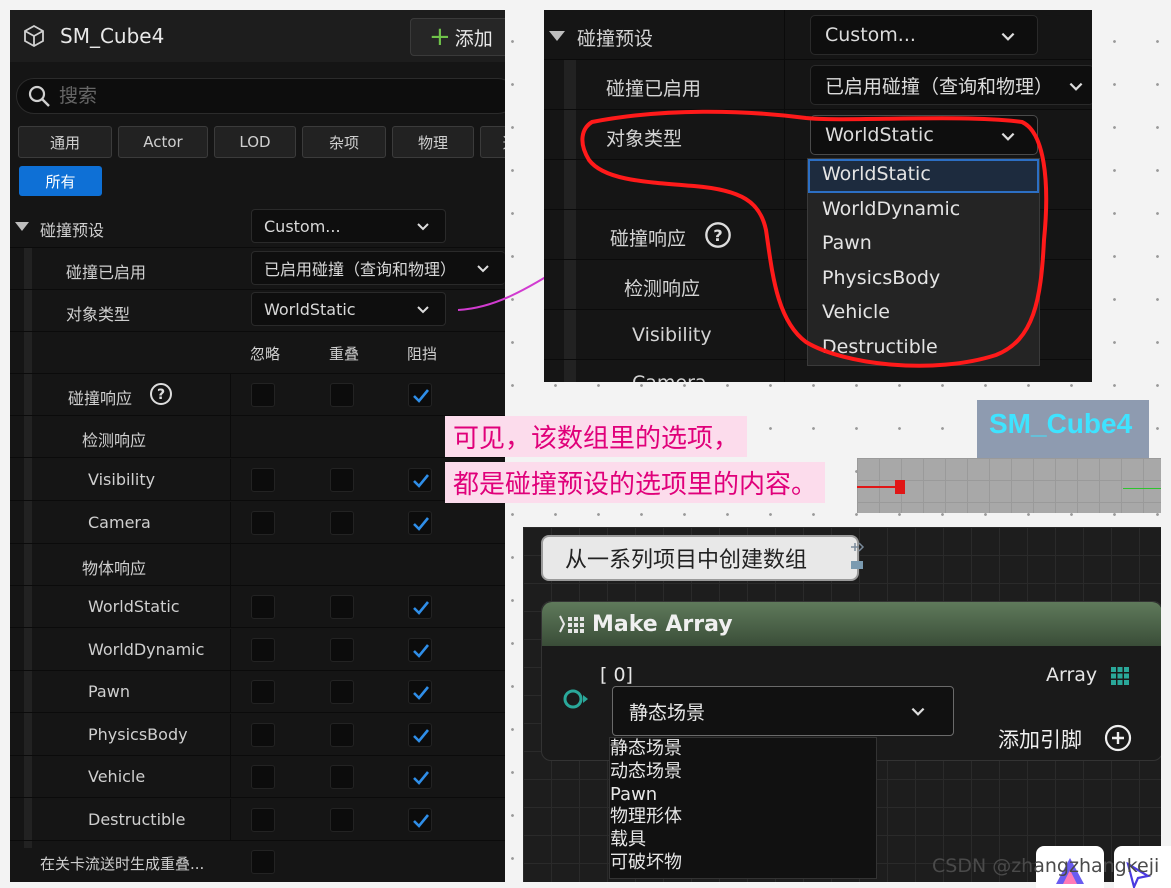 The width and height of the screenshot is (1171, 888). What do you see at coordinates (255, 142) in the screenshot?
I see `filter-lod: LOD` at bounding box center [255, 142].